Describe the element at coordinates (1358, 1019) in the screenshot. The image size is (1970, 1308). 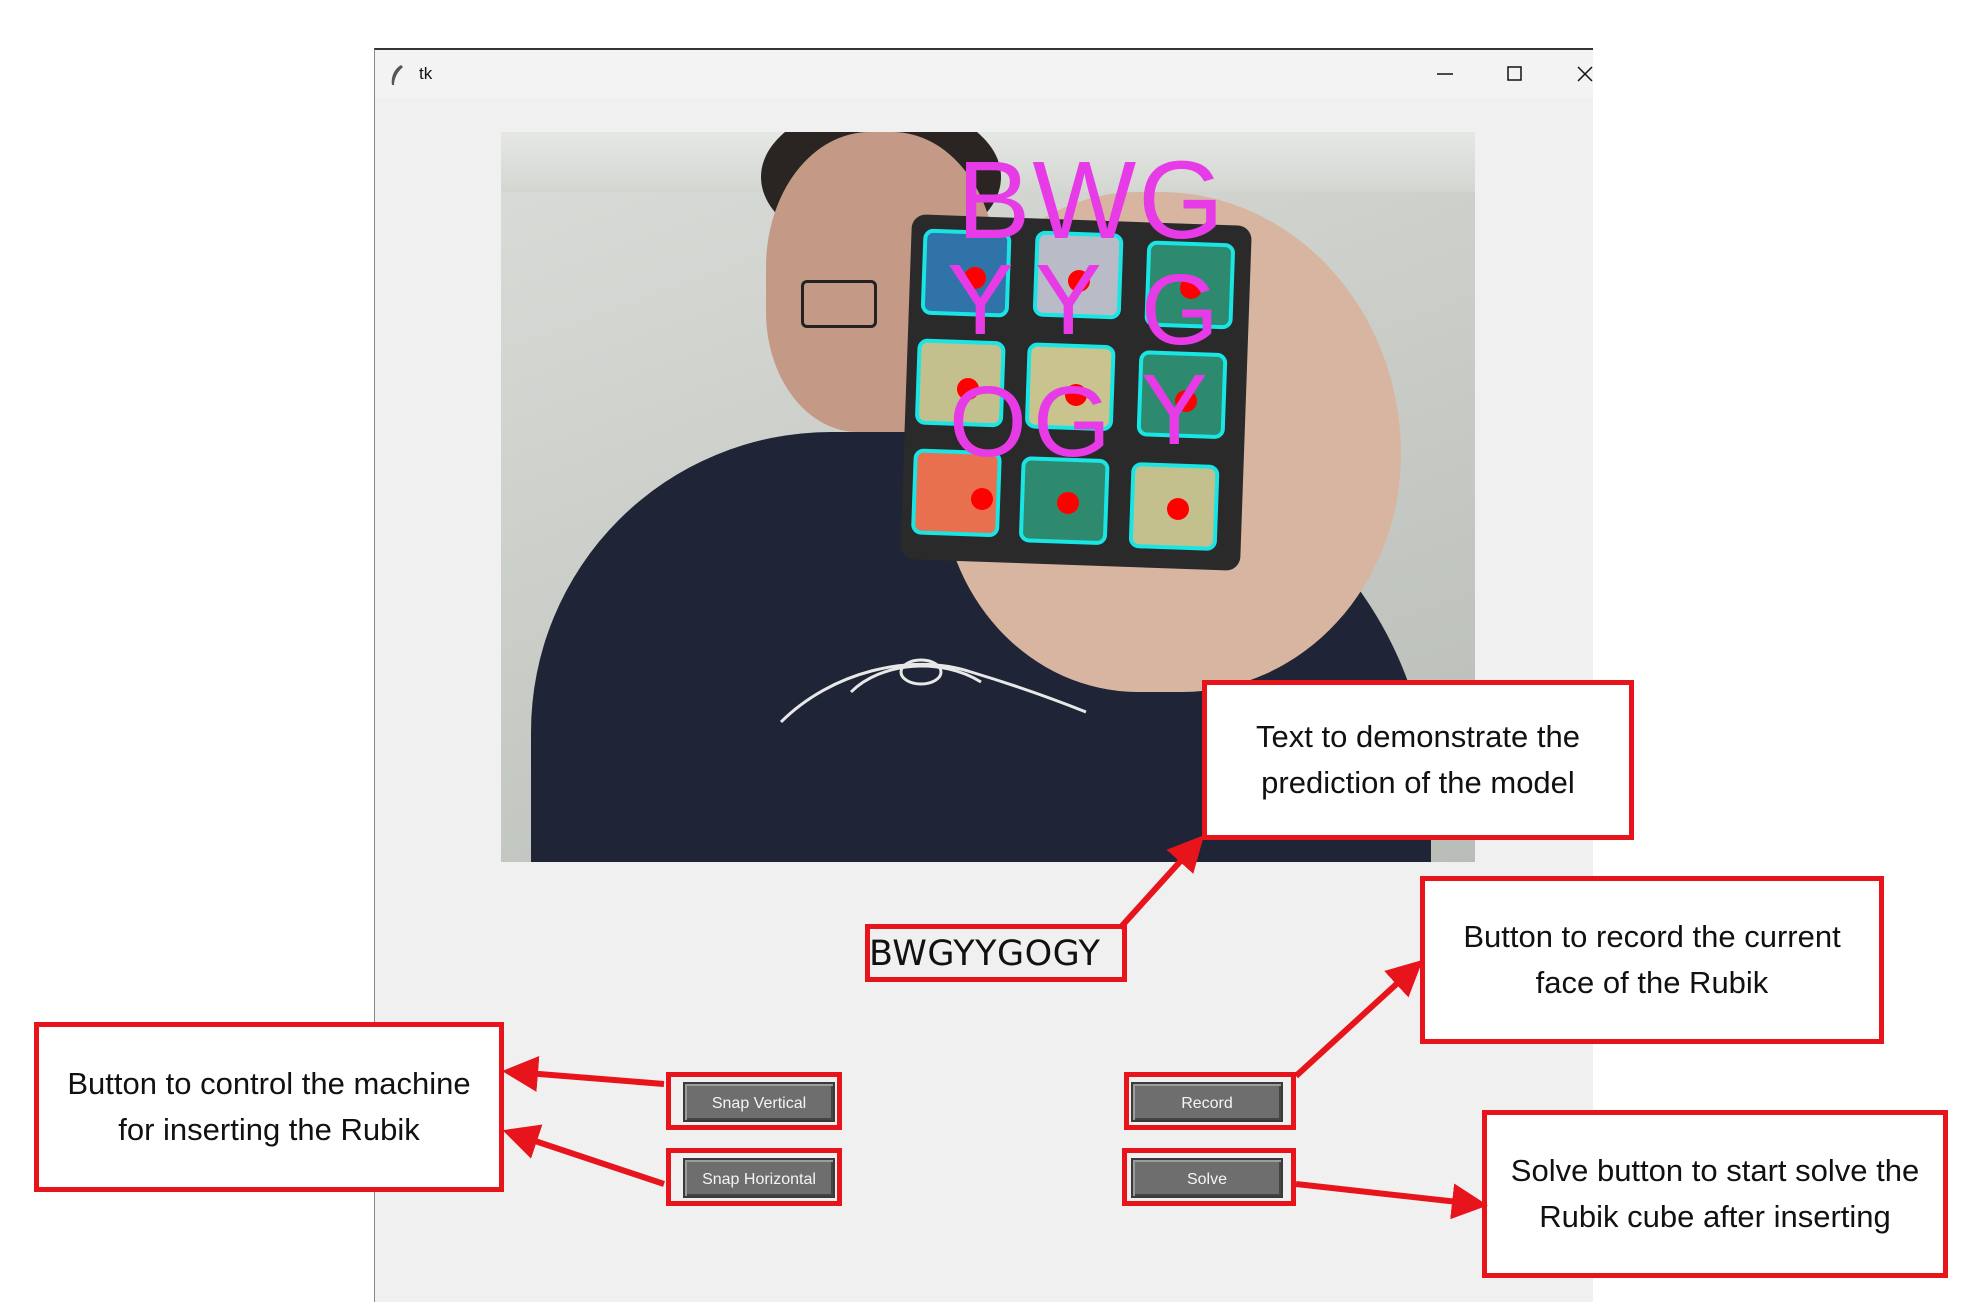
I see `arrow-to-record-callout` at that location.